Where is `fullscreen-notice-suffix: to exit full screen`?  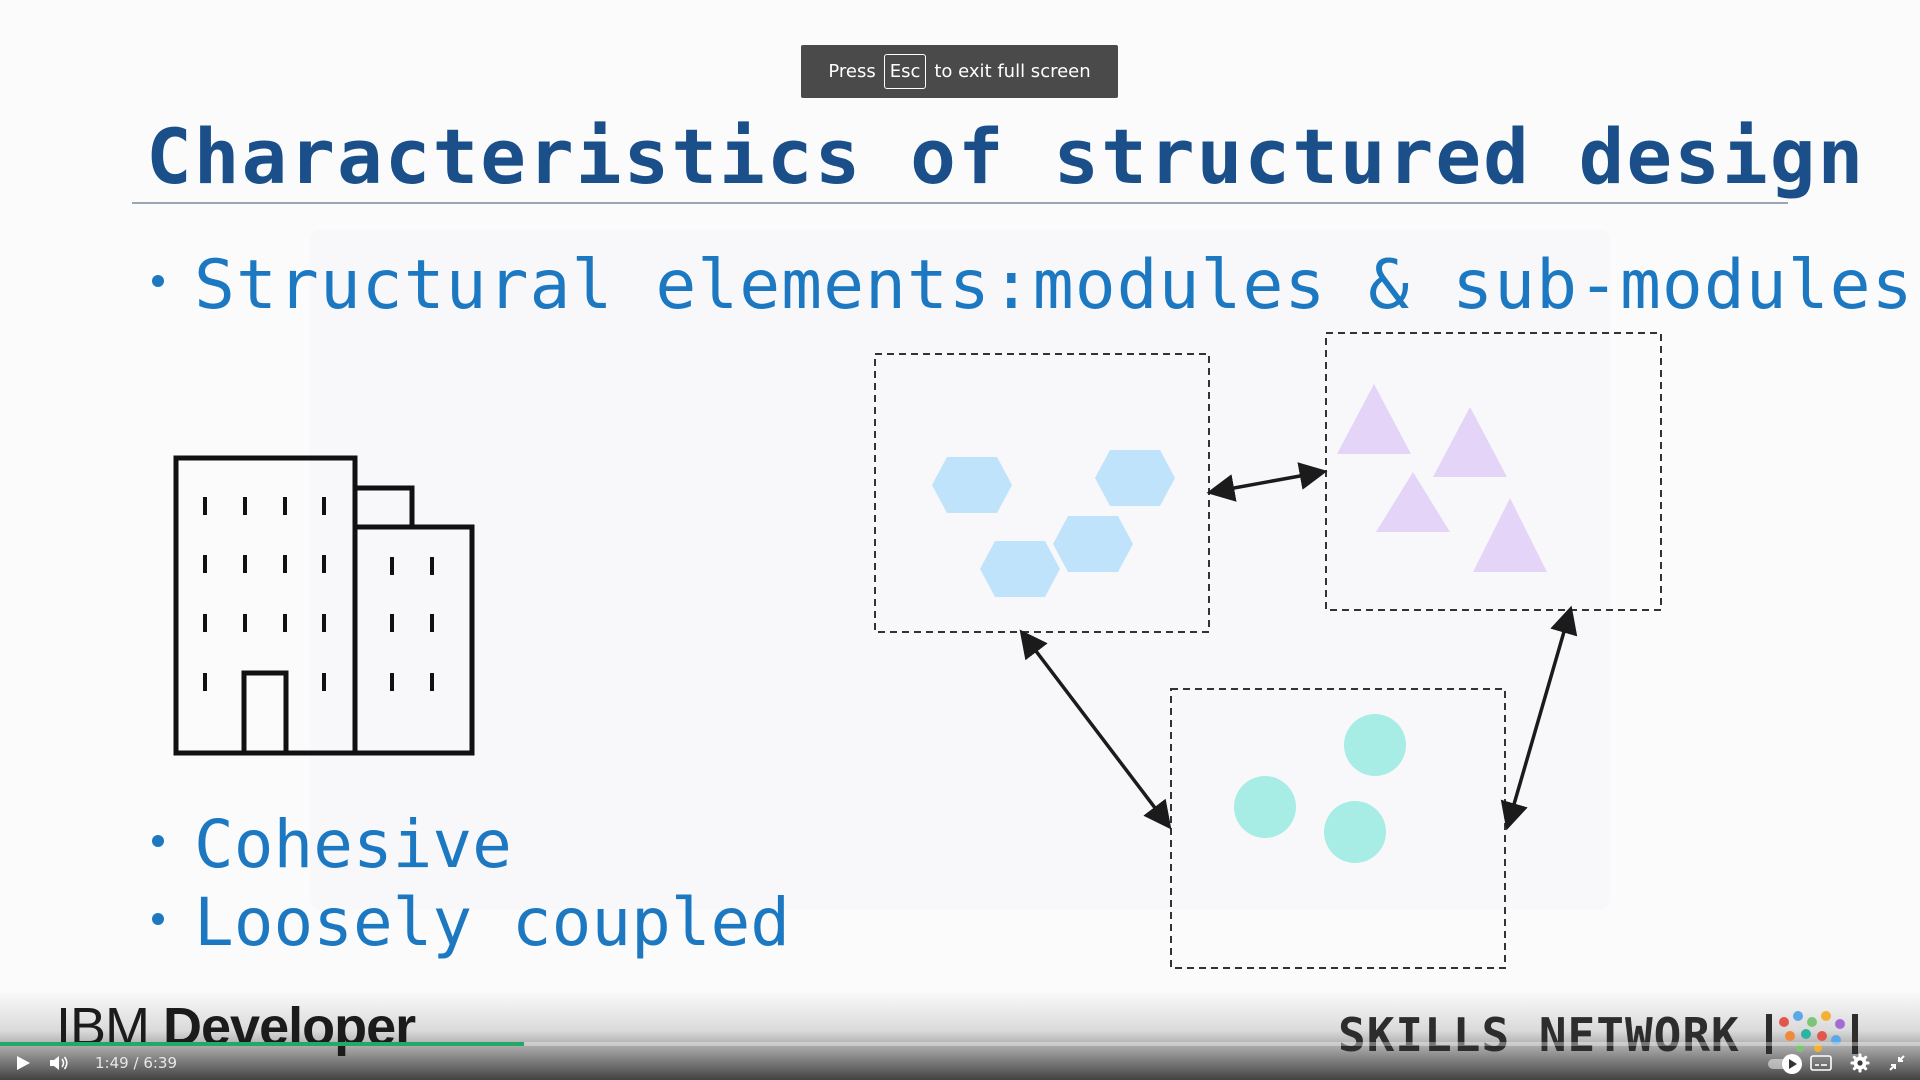
fullscreen-notice-suffix: to exit full screen is located at coordinates (1012, 71).